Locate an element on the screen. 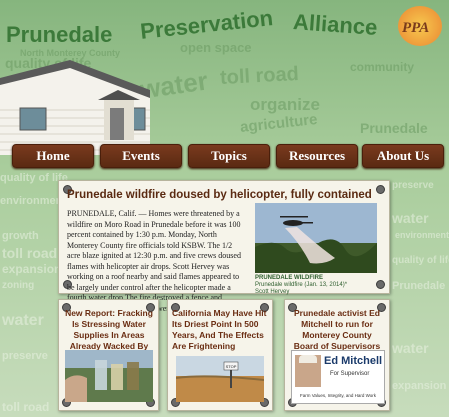 The height and width of the screenshot is (417, 449). wildfire-helicopter-photo is located at coordinates (316, 238).